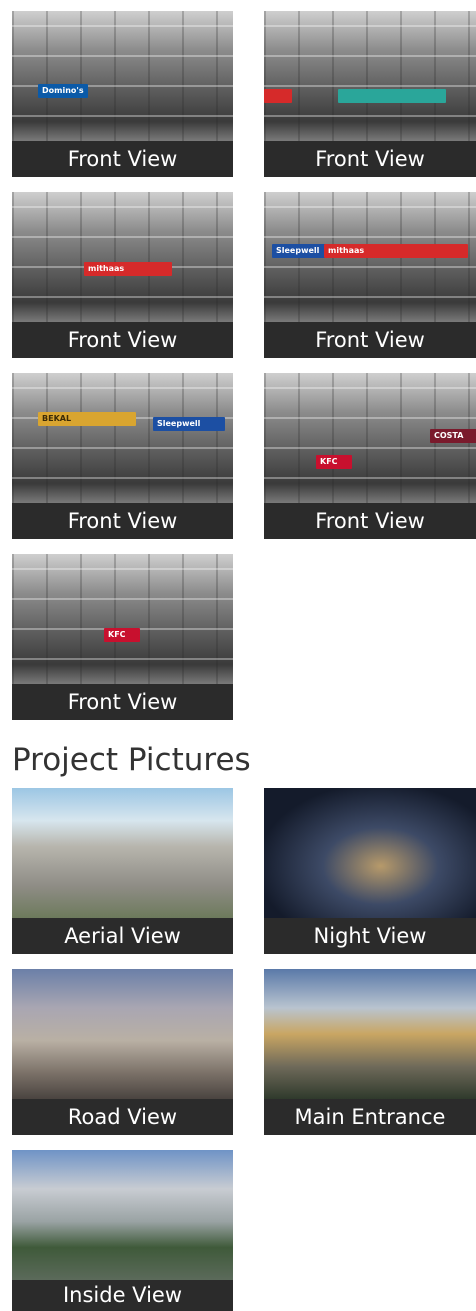 The height and width of the screenshot is (1311, 476). Describe the element at coordinates (122, 1215) in the screenshot. I see `inside-view-photo` at that location.